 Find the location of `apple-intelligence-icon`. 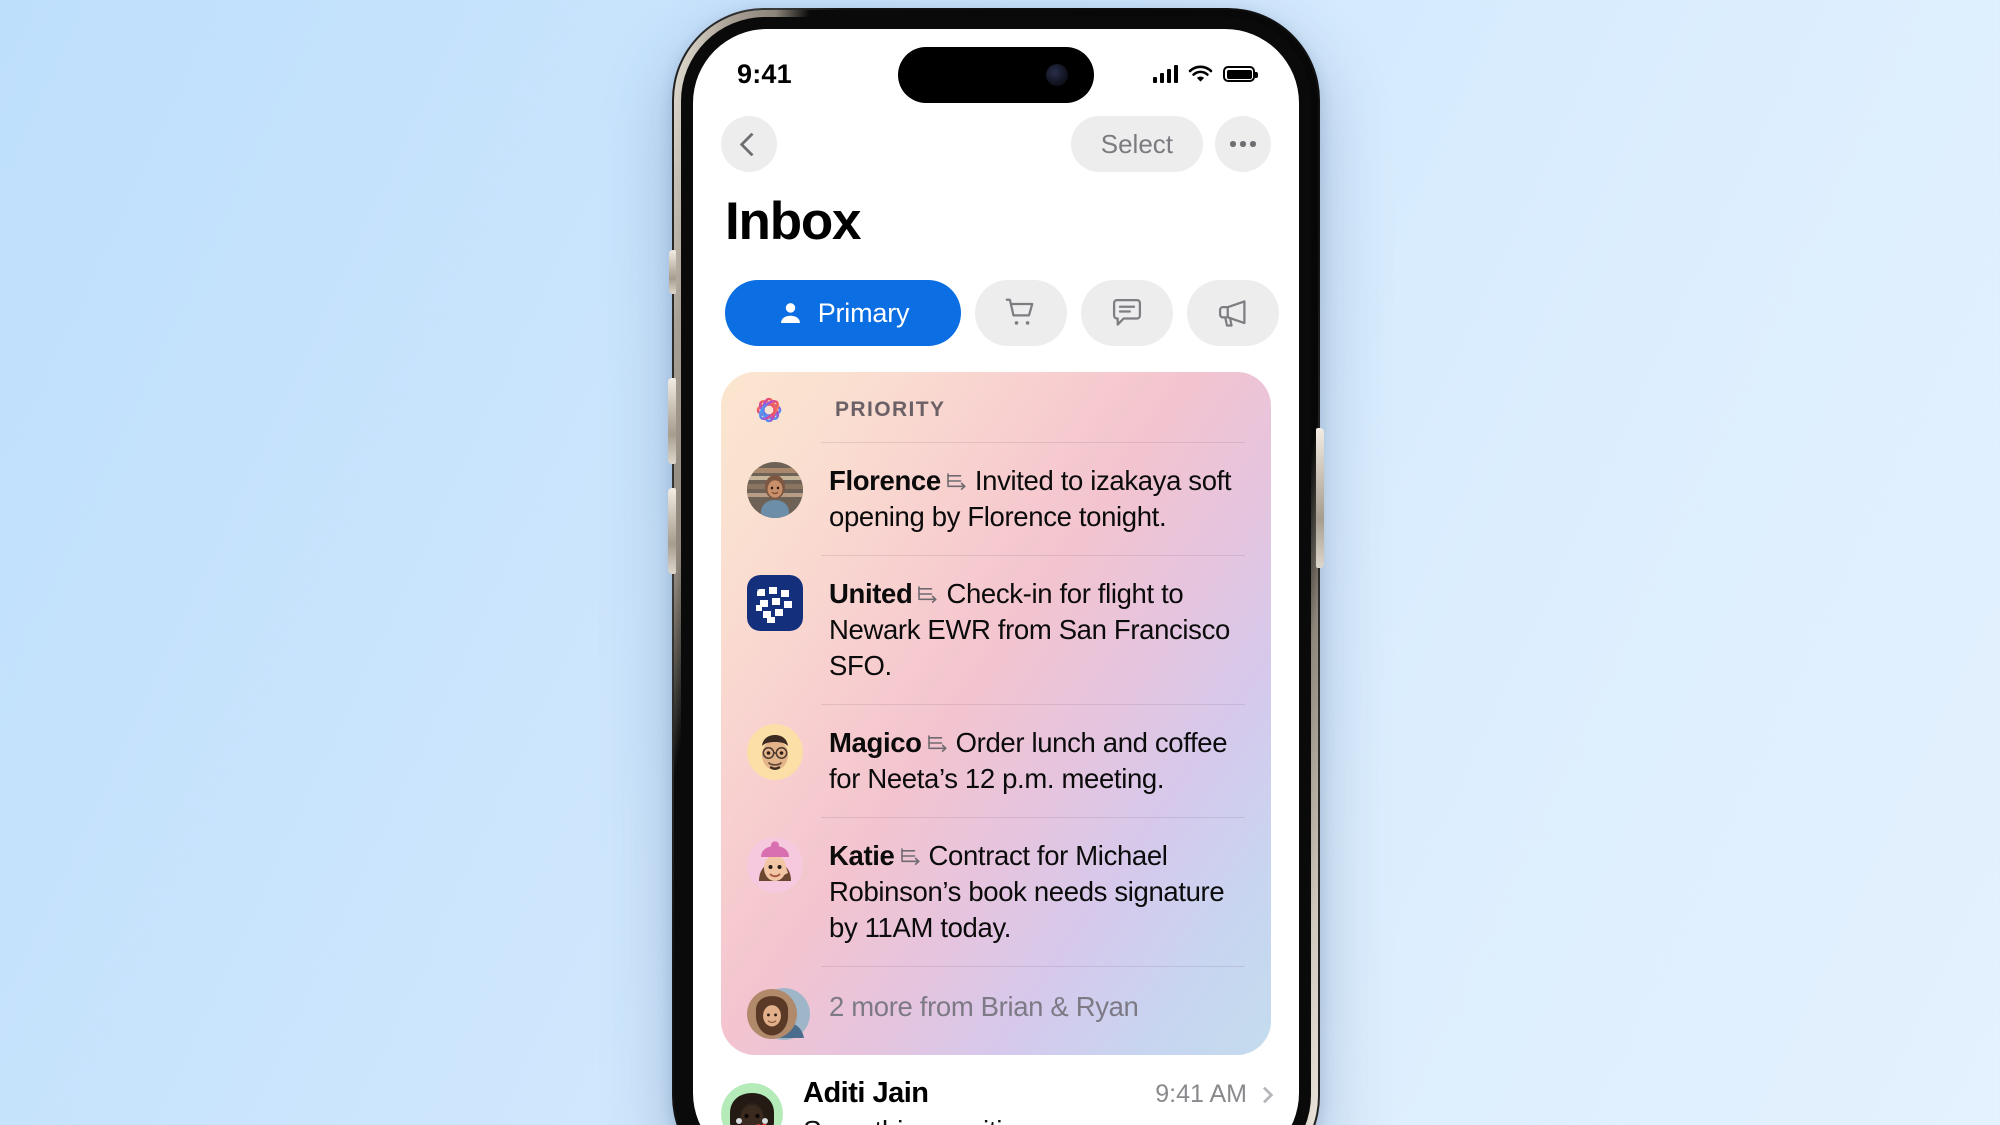

apple-intelligence-icon is located at coordinates (769, 410).